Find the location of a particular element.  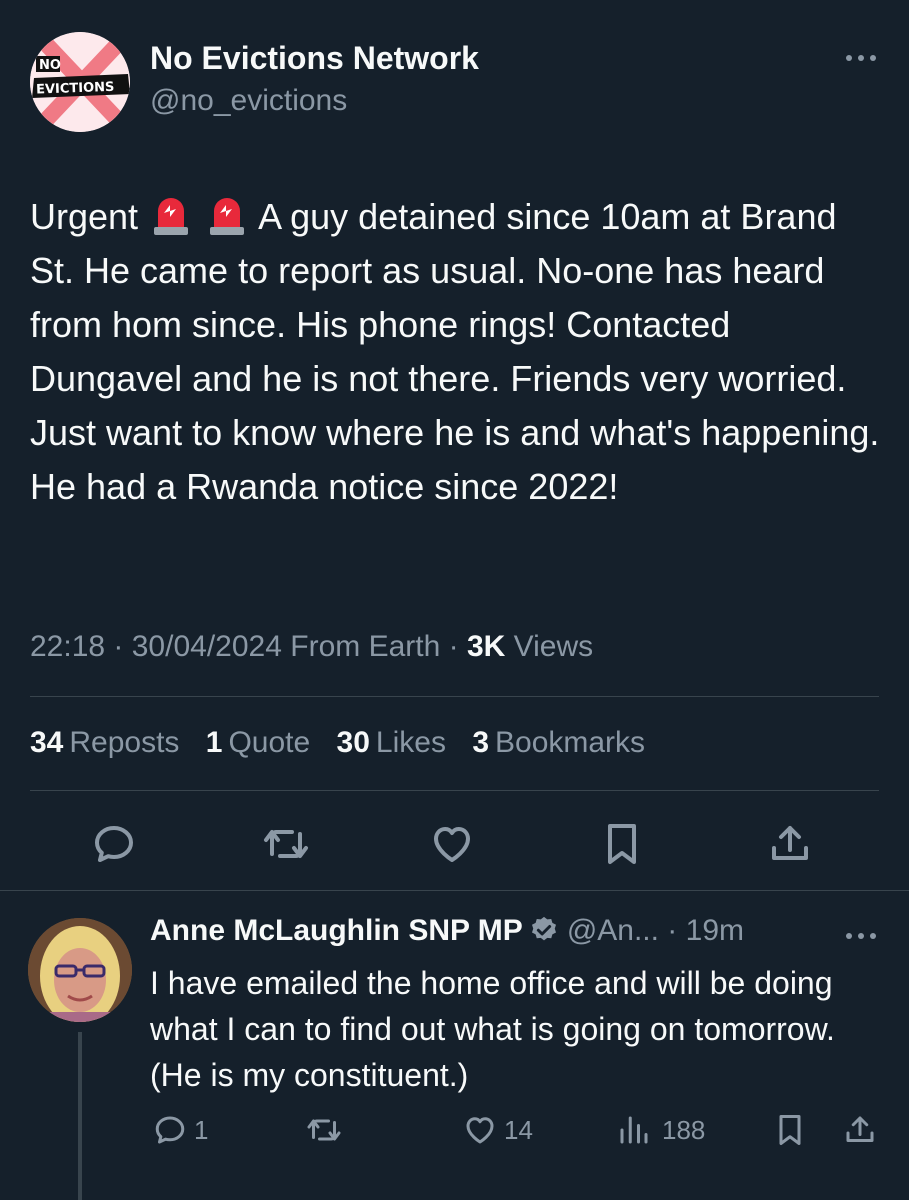

tweet-date: 30/04/2024 is located at coordinates (207, 646).